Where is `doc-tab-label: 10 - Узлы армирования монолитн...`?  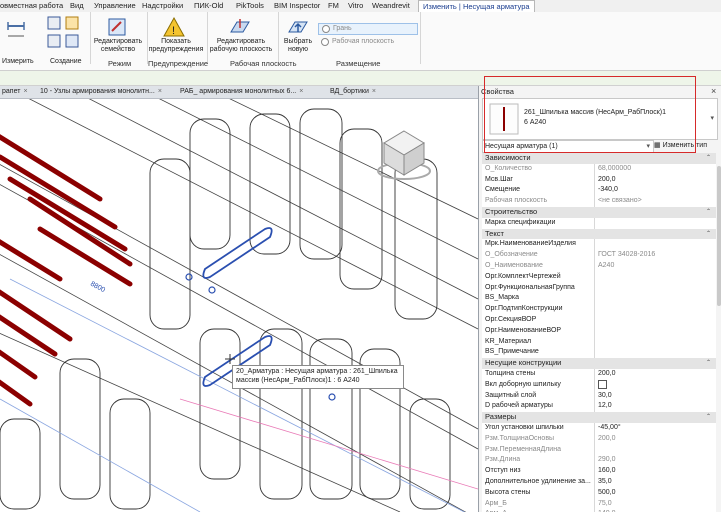 doc-tab-label: 10 - Узлы армирования монолитн... is located at coordinates (97, 91).